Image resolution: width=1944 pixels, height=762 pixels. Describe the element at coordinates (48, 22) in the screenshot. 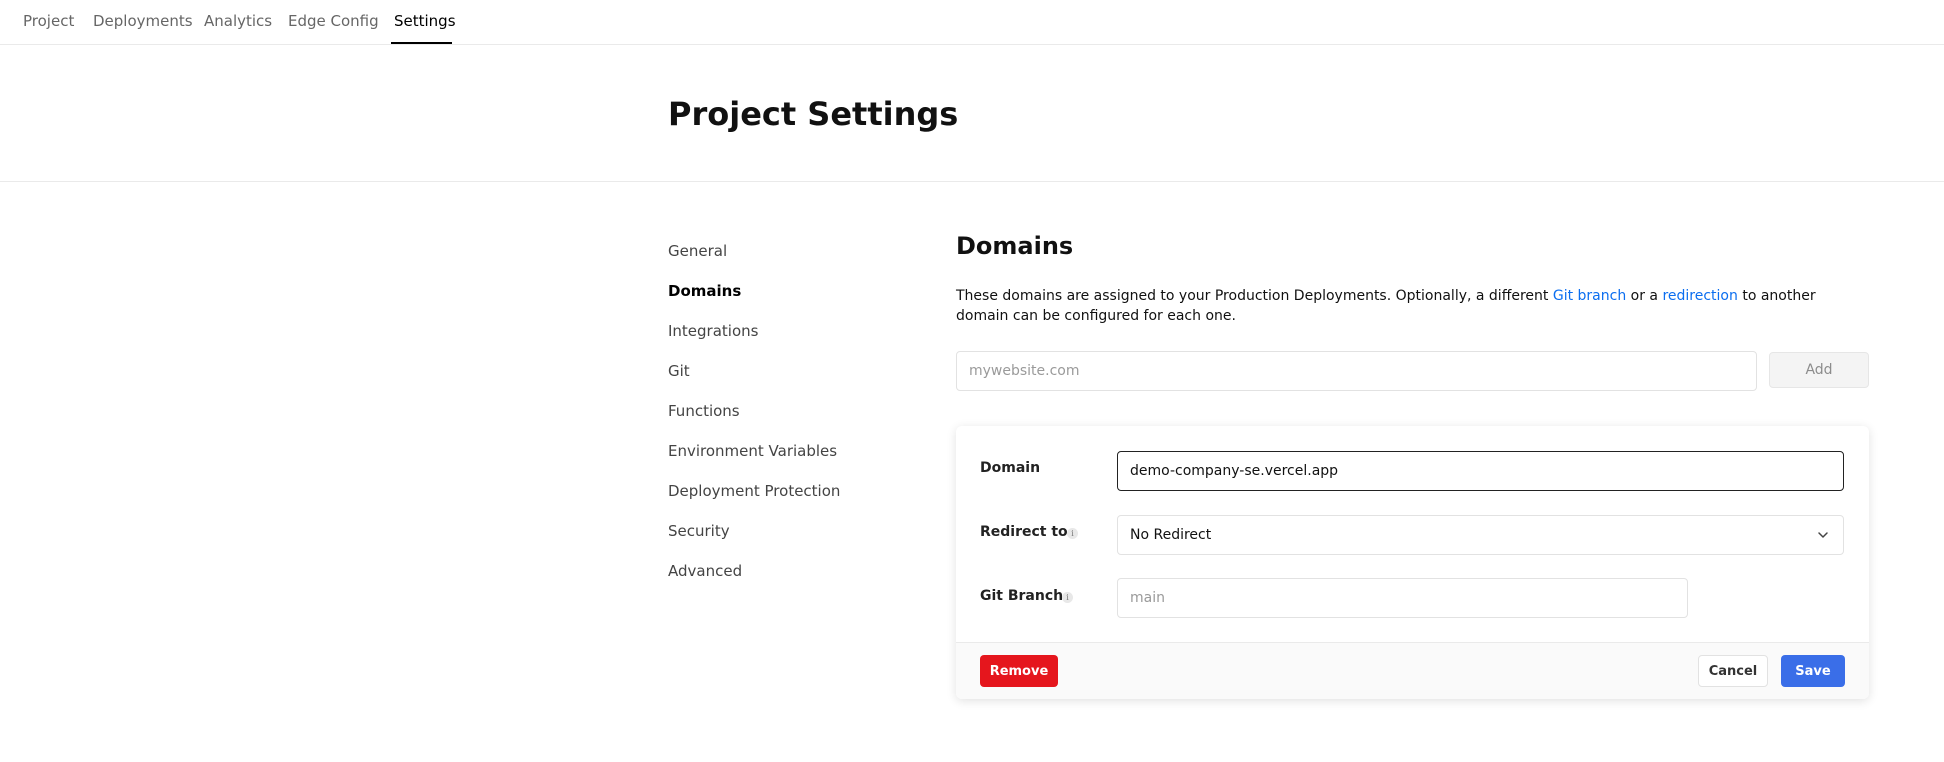

I see `tab-project: Project` at that location.